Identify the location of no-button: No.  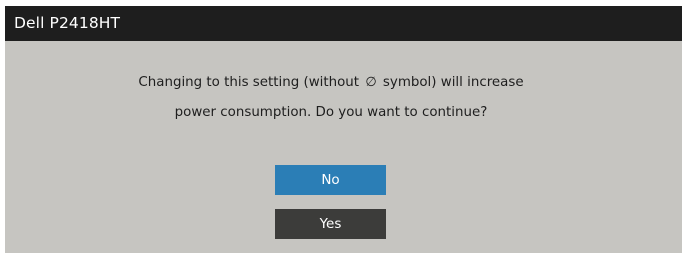
(330, 180).